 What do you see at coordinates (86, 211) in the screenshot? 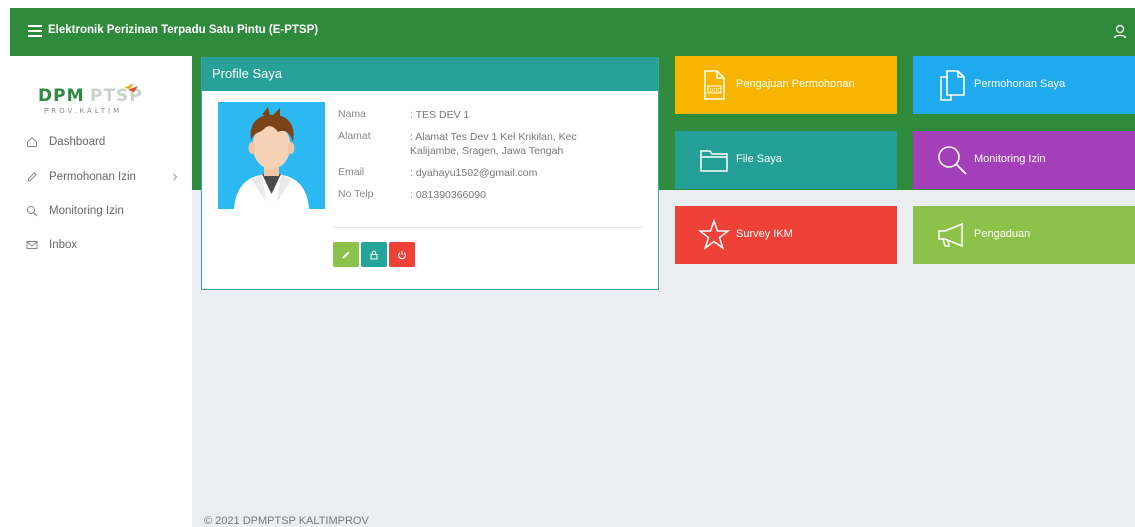
I see `sidebar-item-label: Monitoring Izin` at bounding box center [86, 211].